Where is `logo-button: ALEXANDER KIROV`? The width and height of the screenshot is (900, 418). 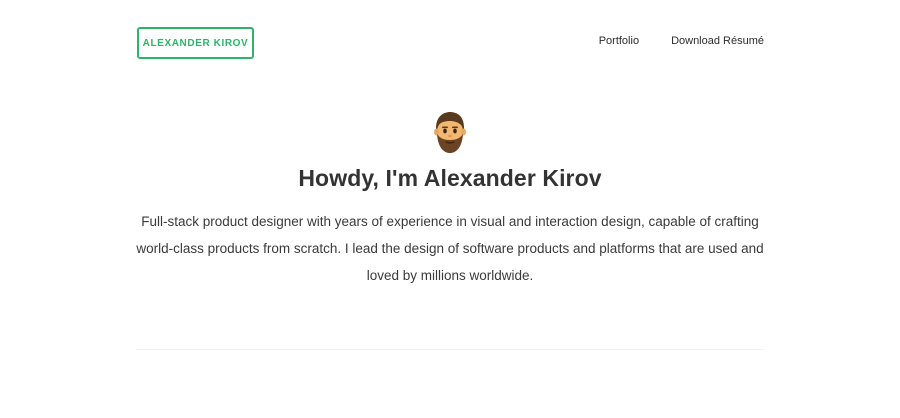 logo-button: ALEXANDER KIROV is located at coordinates (195, 43).